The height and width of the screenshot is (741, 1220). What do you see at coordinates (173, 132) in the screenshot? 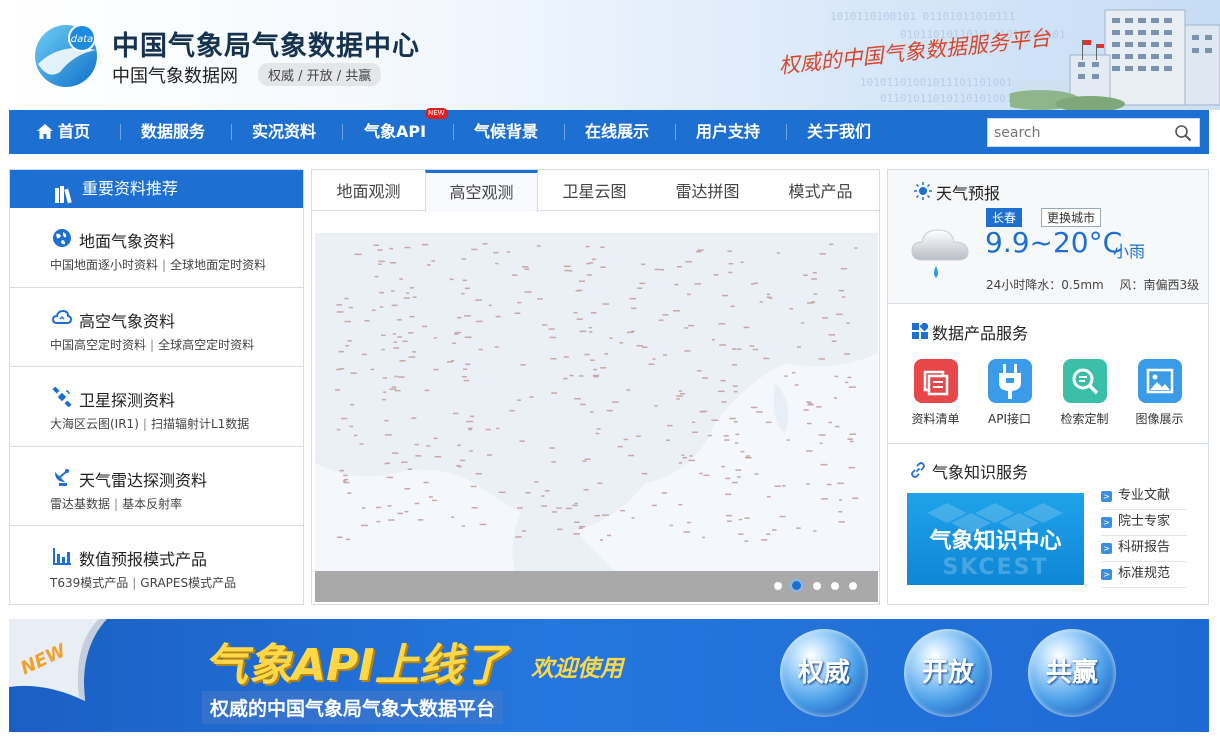
I see `nav-item-data-service: 数据服务` at bounding box center [173, 132].